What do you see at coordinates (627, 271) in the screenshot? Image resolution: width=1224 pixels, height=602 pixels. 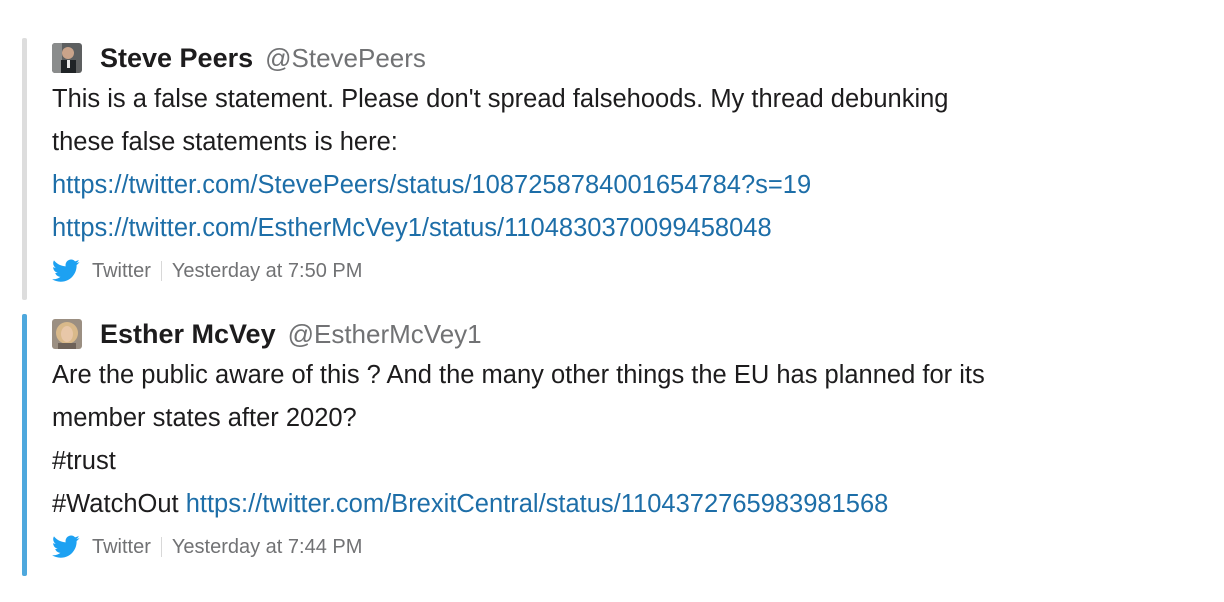 I see `attachment-footer: Twitter Yesterday at 7:50 PM` at bounding box center [627, 271].